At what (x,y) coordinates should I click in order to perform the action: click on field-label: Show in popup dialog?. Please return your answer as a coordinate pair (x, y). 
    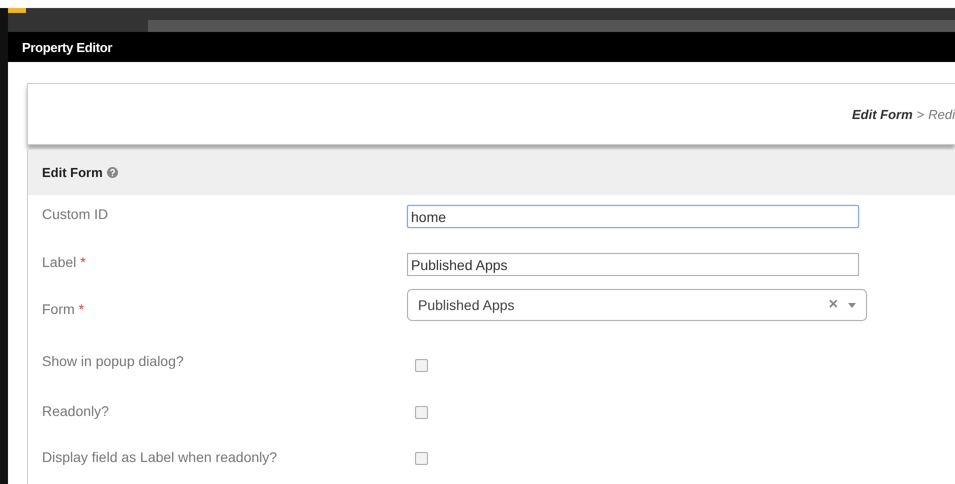
    Looking at the image, I should click on (113, 361).